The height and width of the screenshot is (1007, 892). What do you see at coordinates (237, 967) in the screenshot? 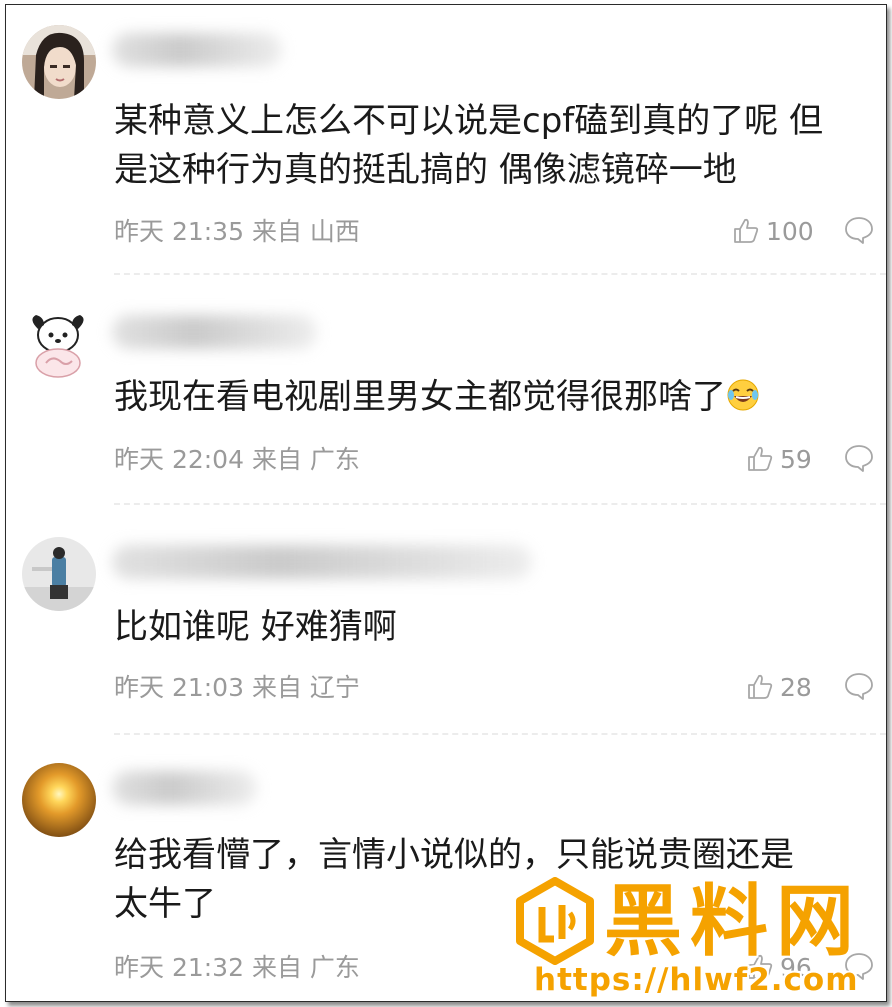
I see `comment-meta: 昨天 21:32 来自 广东` at bounding box center [237, 967].